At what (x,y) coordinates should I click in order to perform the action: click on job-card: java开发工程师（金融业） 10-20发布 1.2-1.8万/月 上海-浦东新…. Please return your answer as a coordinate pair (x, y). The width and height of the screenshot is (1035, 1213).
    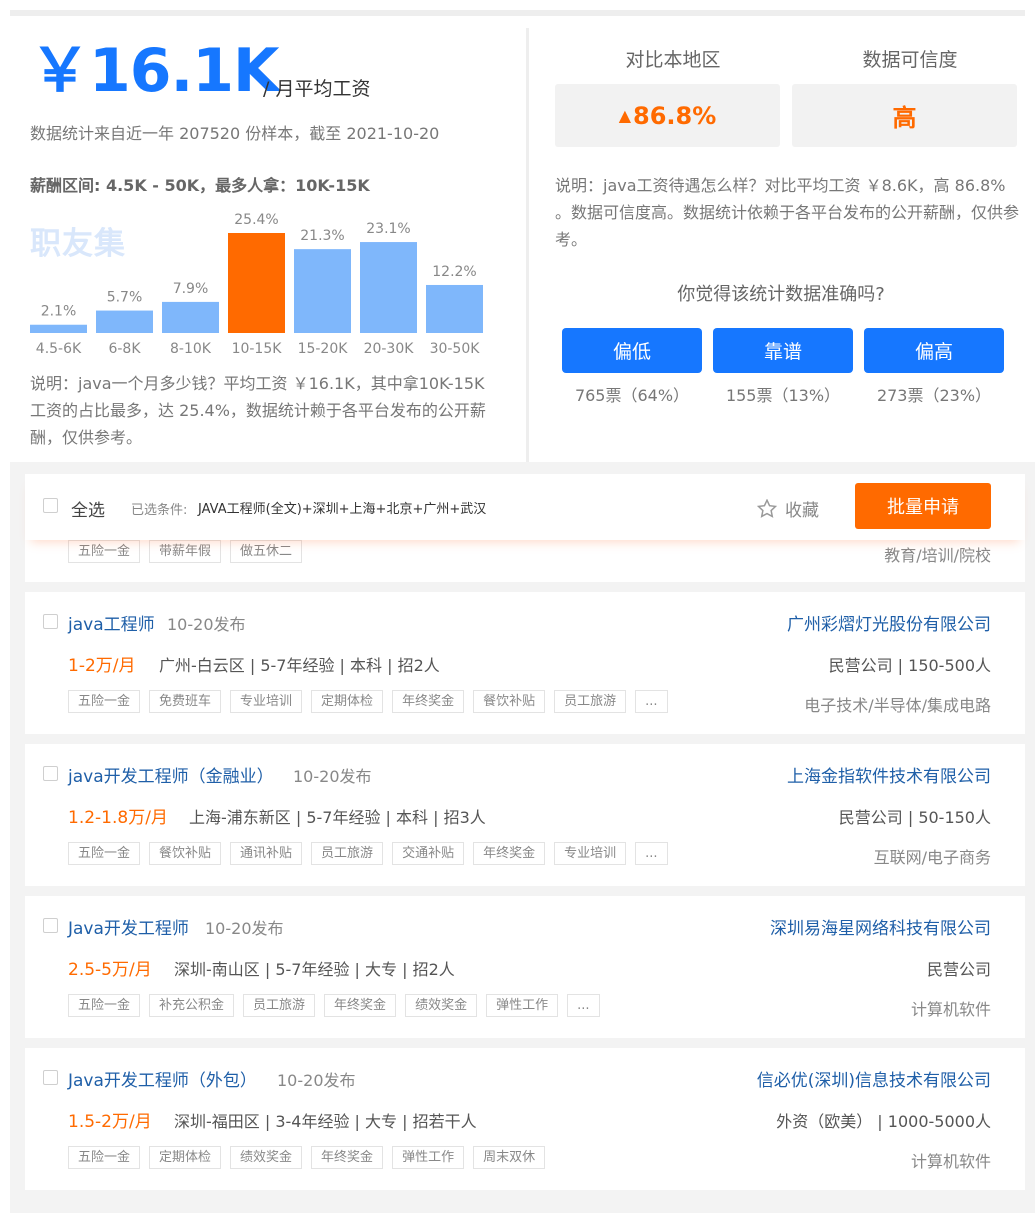
    Looking at the image, I should click on (525, 815).